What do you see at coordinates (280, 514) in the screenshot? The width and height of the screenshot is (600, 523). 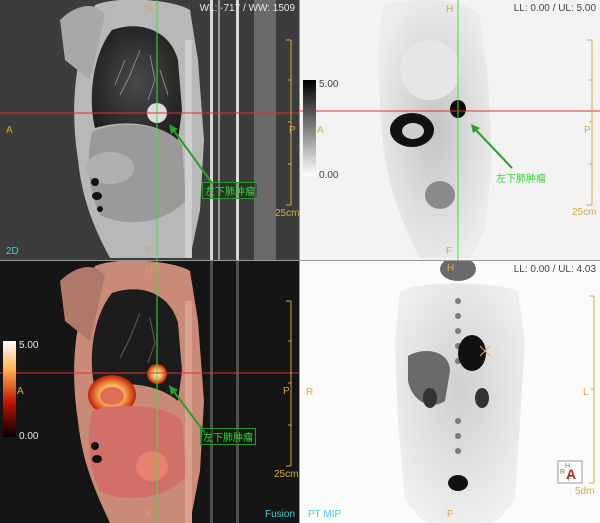 I see `fusion-mode-label: Fusion` at bounding box center [280, 514].